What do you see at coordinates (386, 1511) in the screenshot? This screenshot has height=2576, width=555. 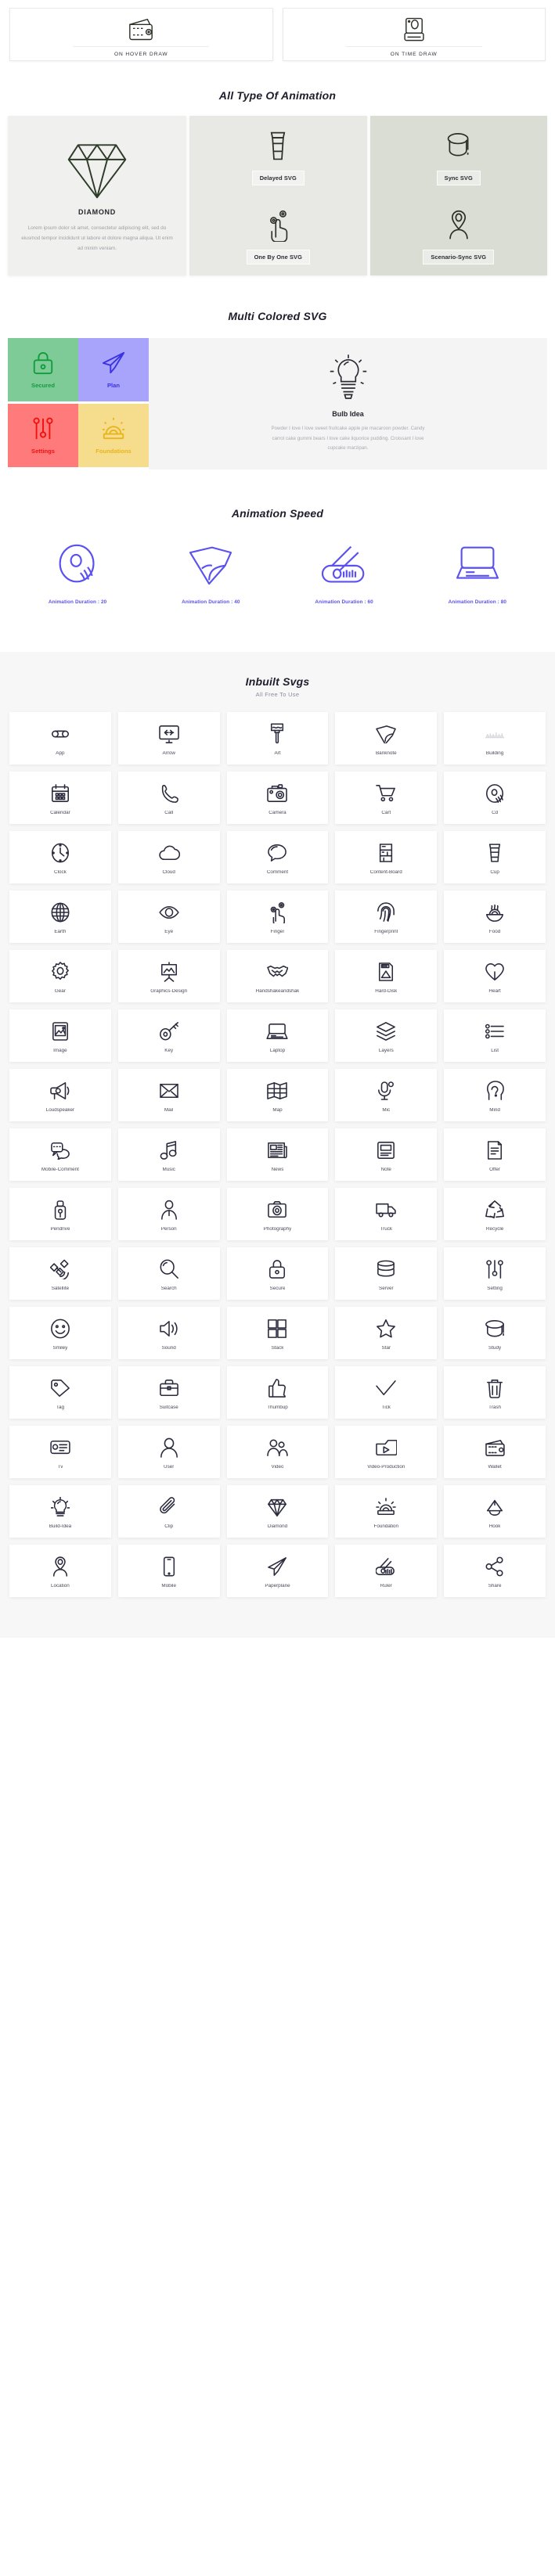 I see `icon-card: Foundation` at bounding box center [386, 1511].